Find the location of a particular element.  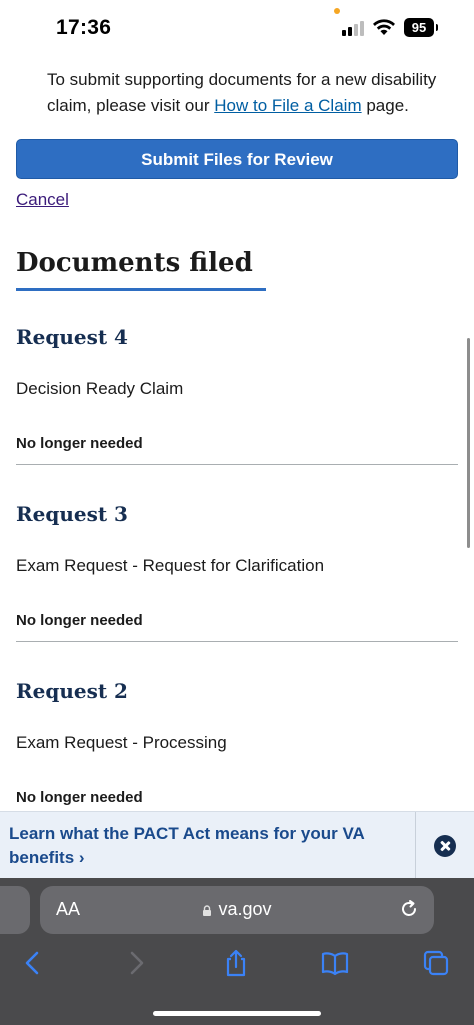

cancel-link: Cancel is located at coordinates (42, 200).